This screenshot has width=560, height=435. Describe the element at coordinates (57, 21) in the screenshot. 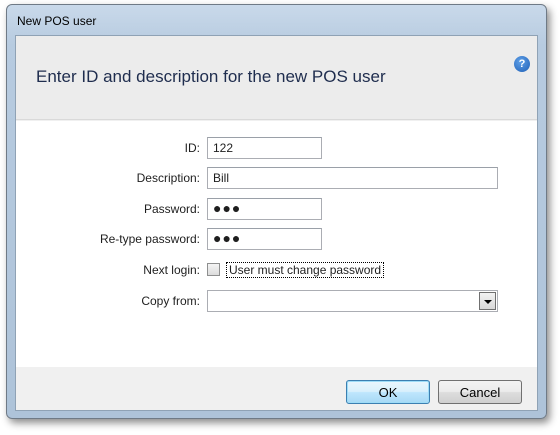

I see `window-title: New POS user` at that location.